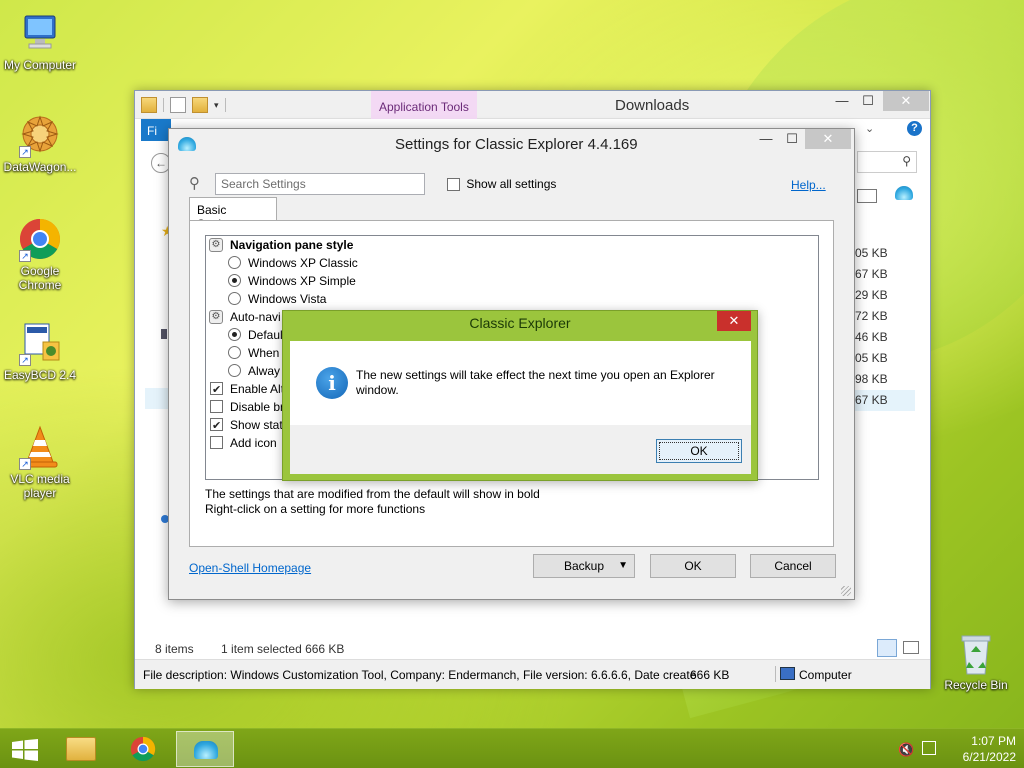  What do you see at coordinates (989, 757) in the screenshot?
I see `clock-date: 6/21/2022` at bounding box center [989, 757].